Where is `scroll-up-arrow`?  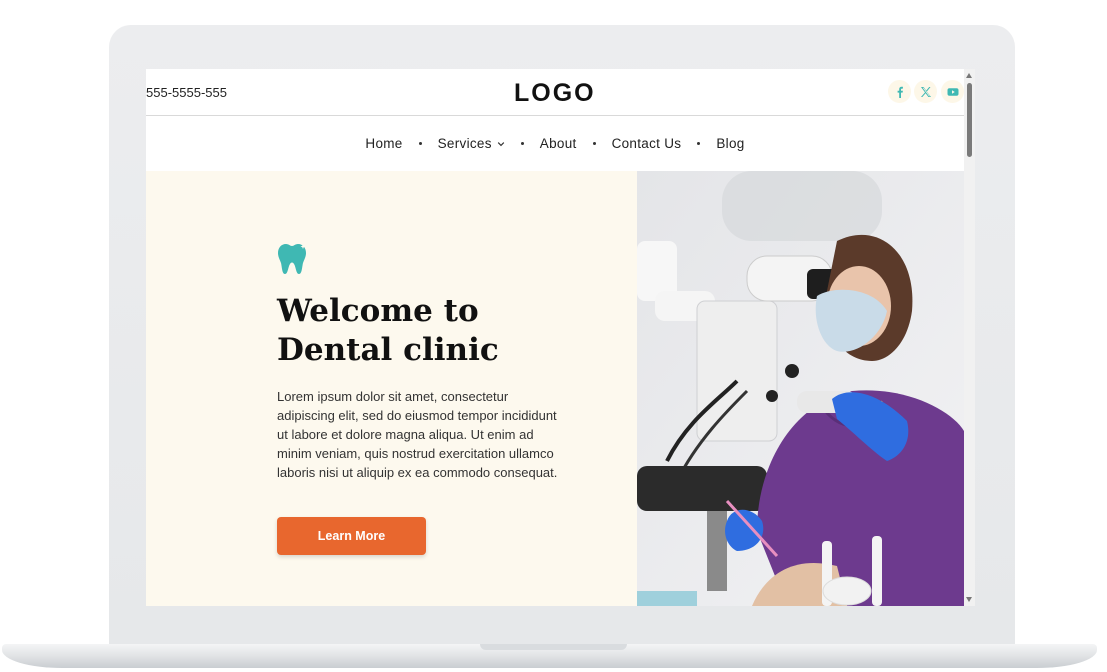
scroll-up-arrow is located at coordinates (969, 75).